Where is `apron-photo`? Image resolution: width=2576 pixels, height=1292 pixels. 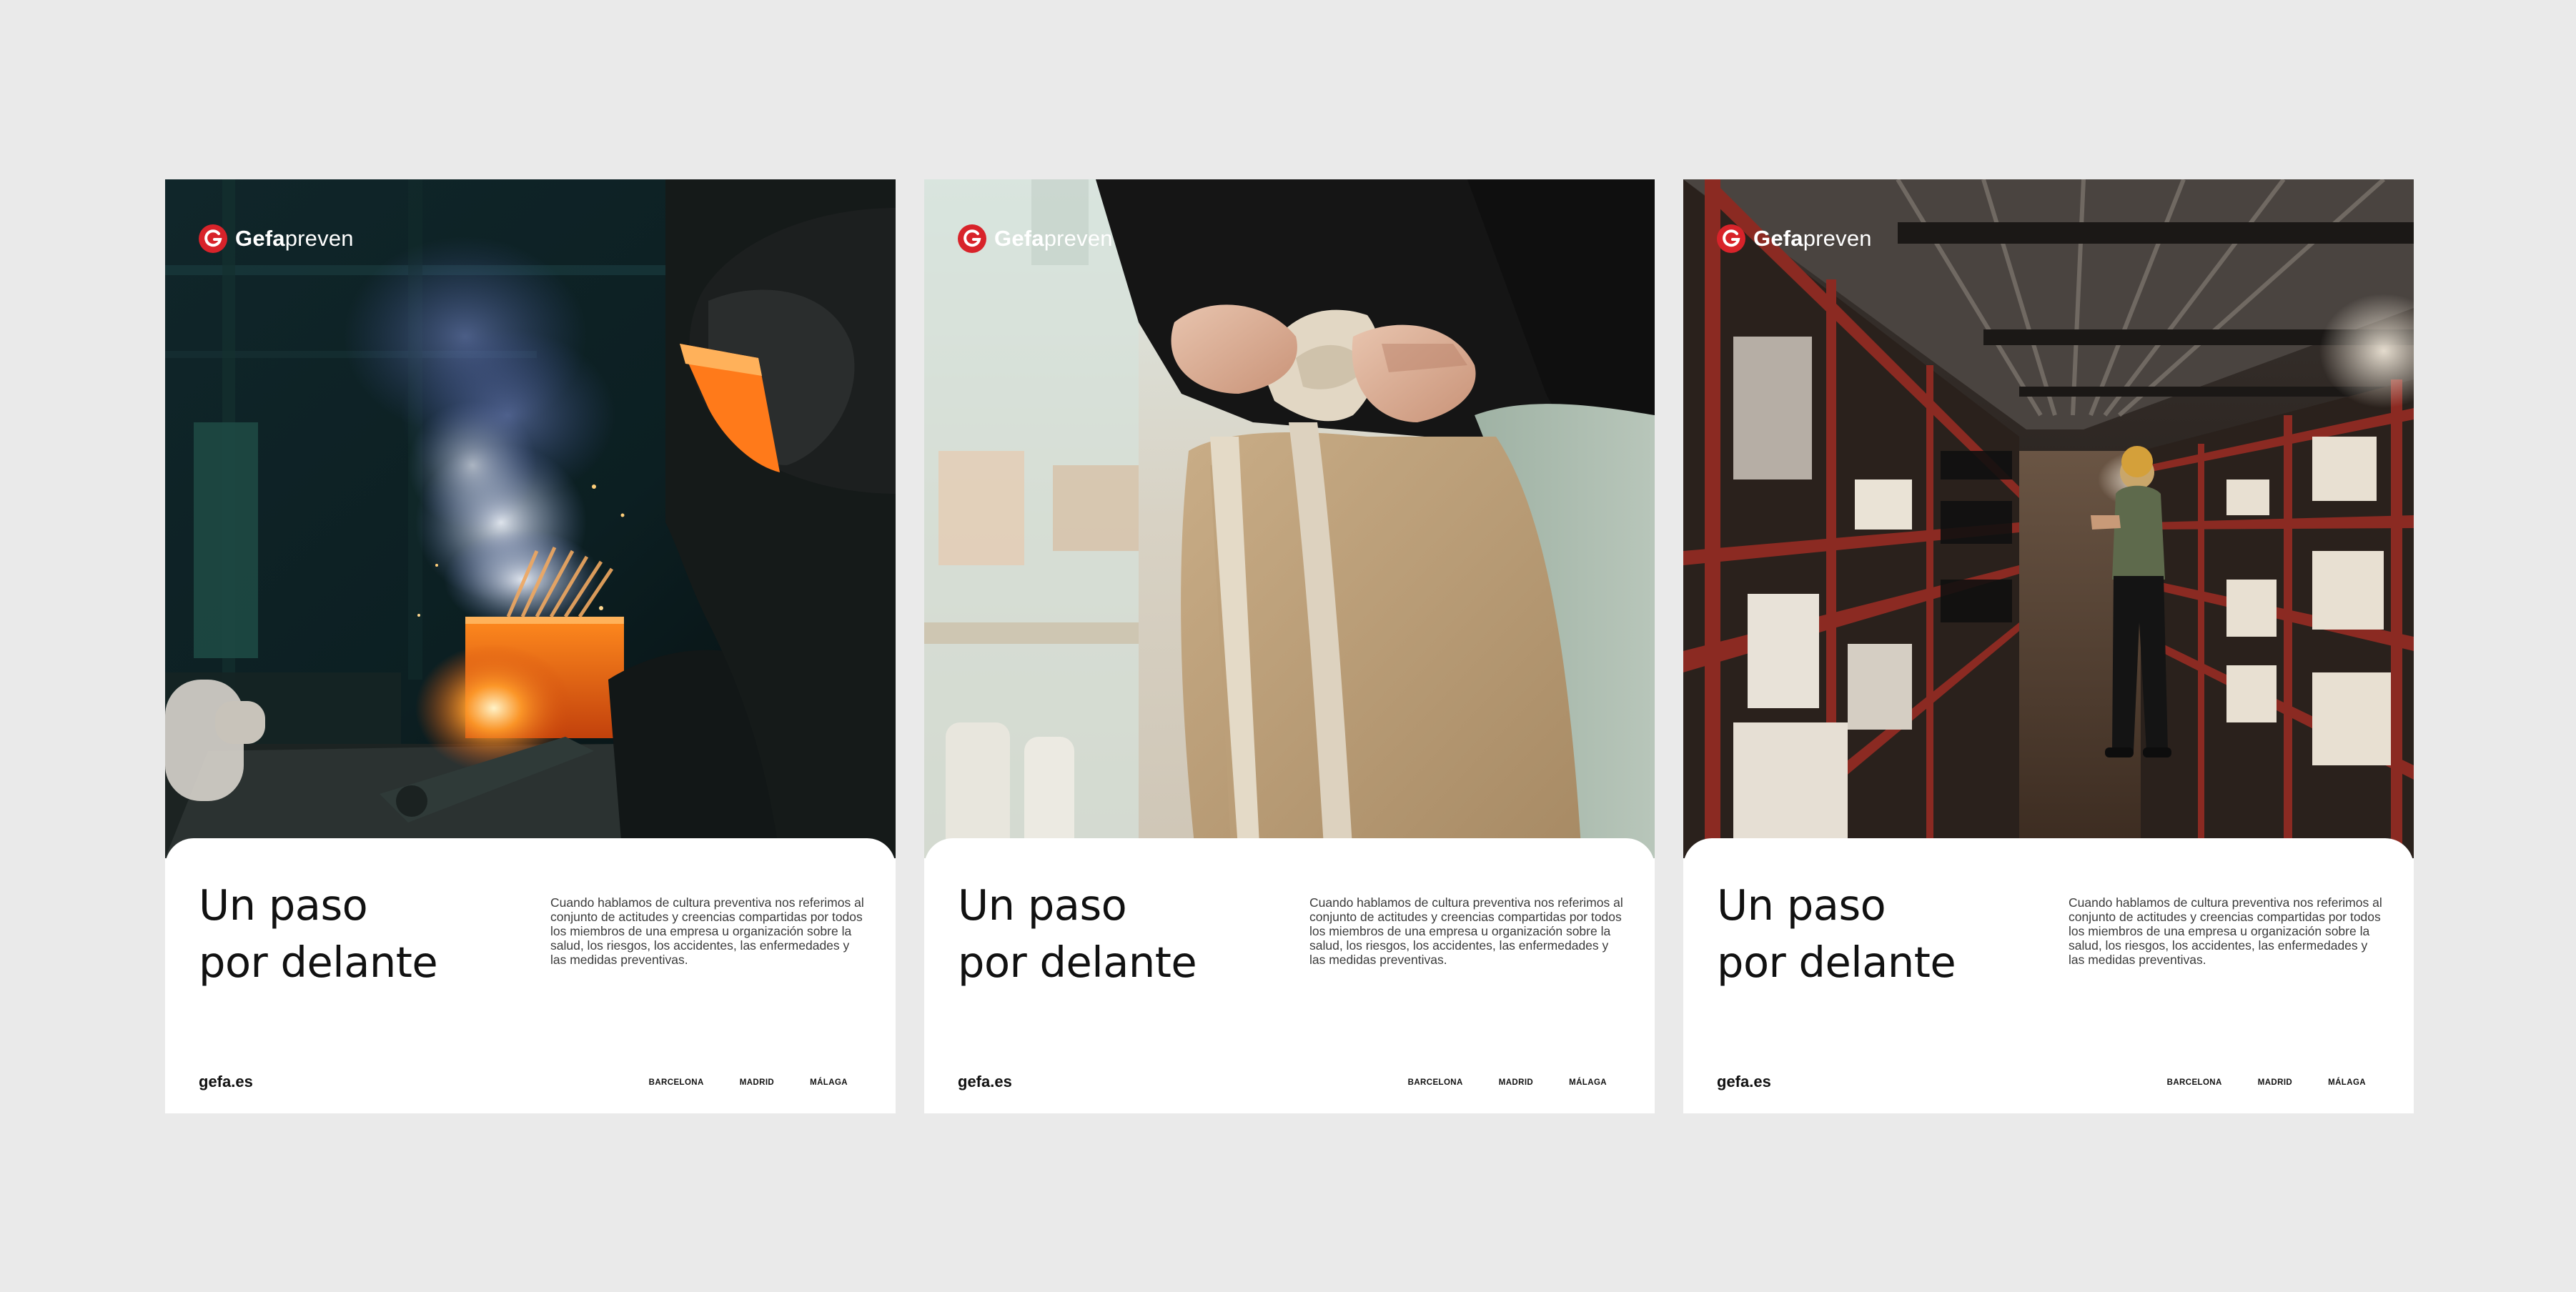 apron-photo is located at coordinates (1290, 518).